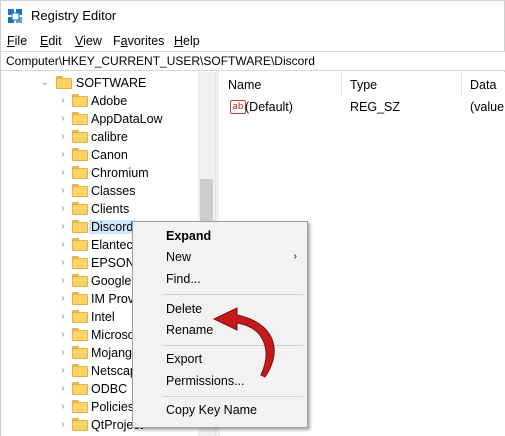 This screenshot has height=436, width=505. Describe the element at coordinates (127, 119) in the screenshot. I see `tree-item-label: AppDataLow` at that location.